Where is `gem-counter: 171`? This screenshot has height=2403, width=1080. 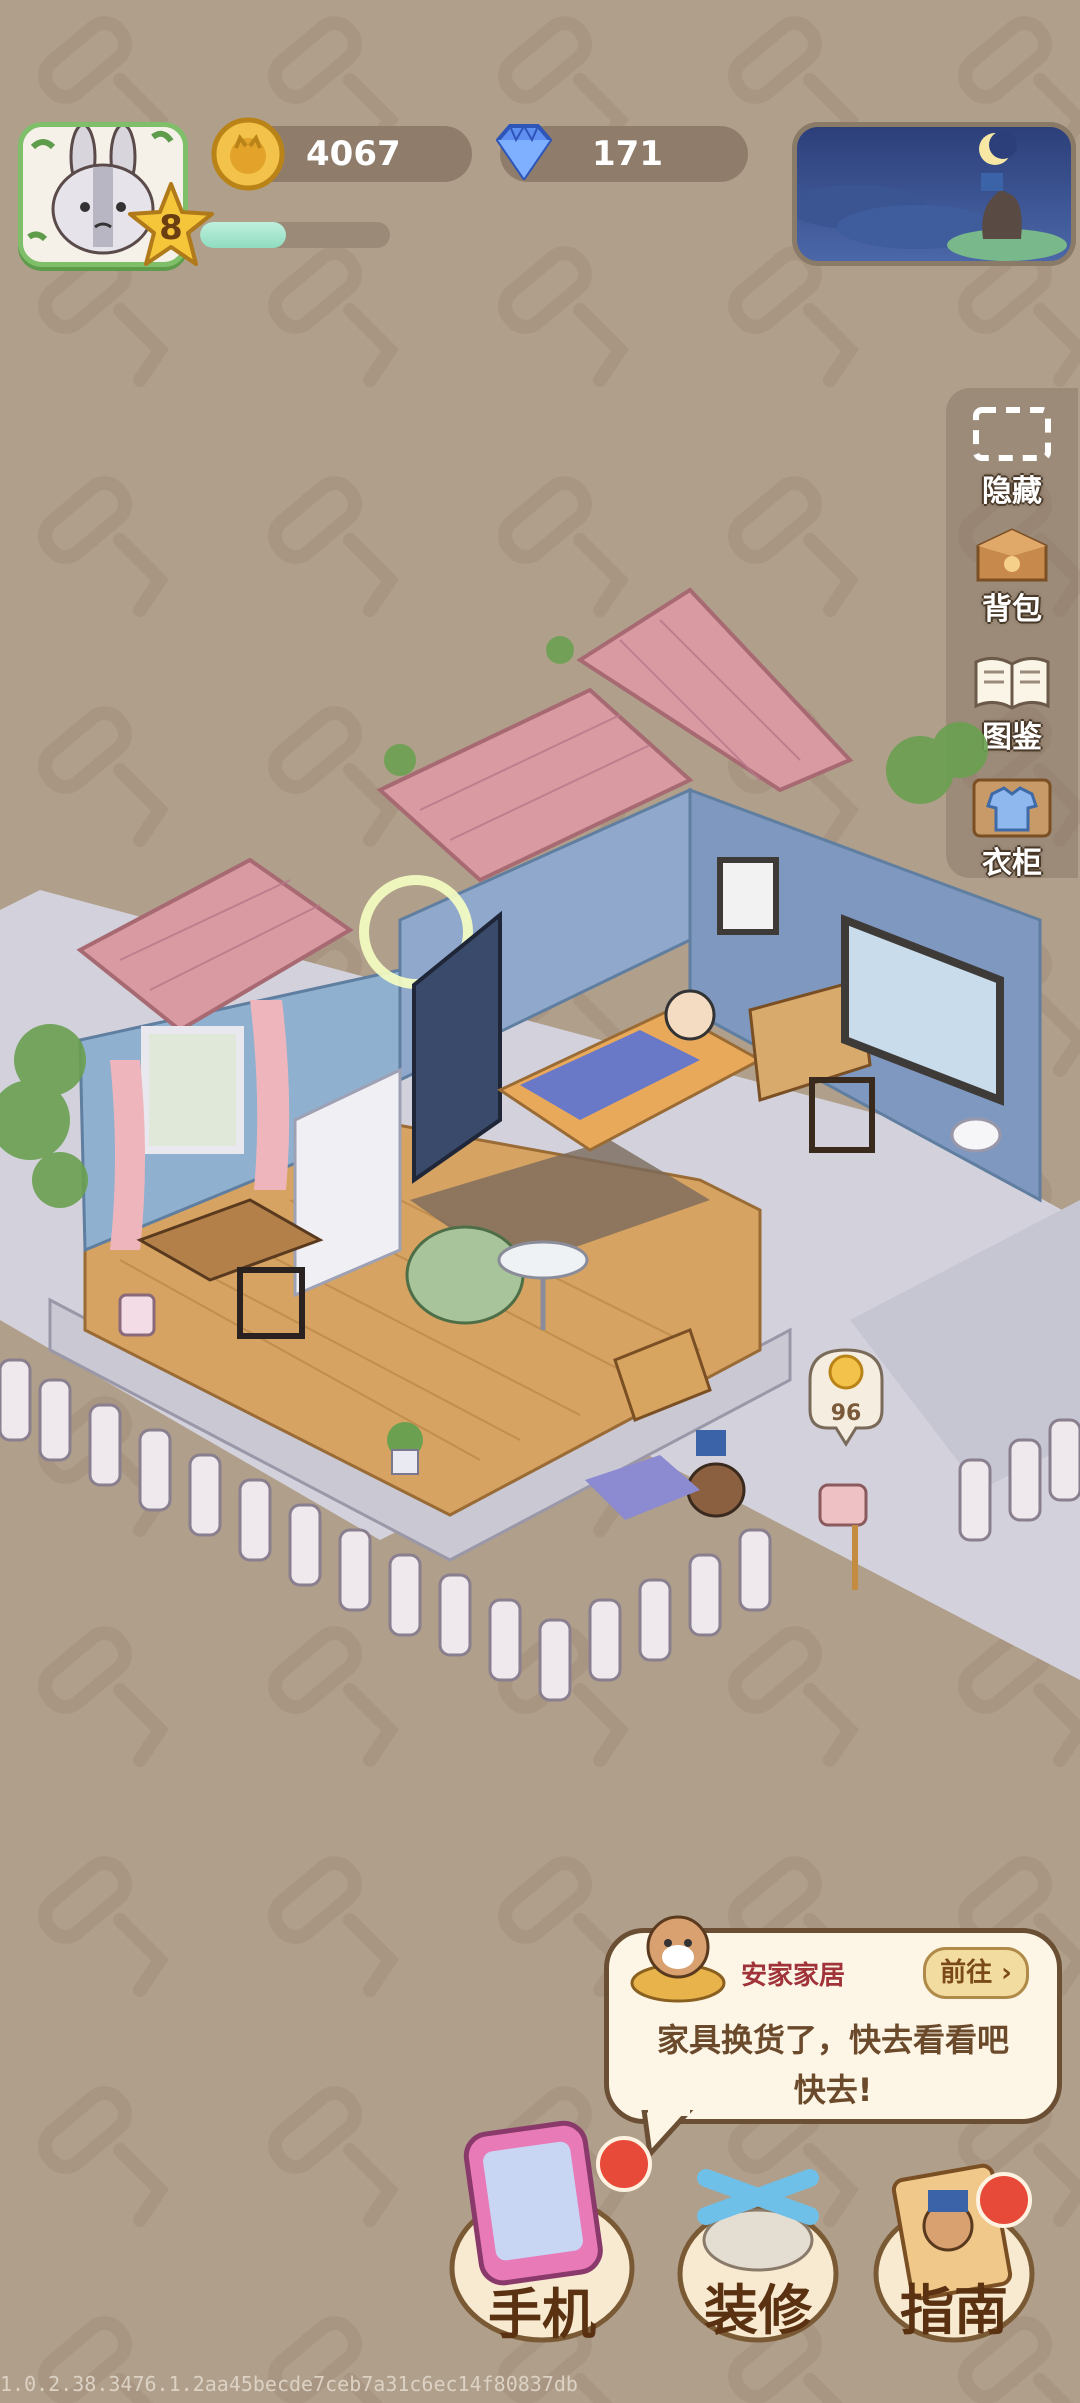
gem-counter: 171 is located at coordinates (622, 152).